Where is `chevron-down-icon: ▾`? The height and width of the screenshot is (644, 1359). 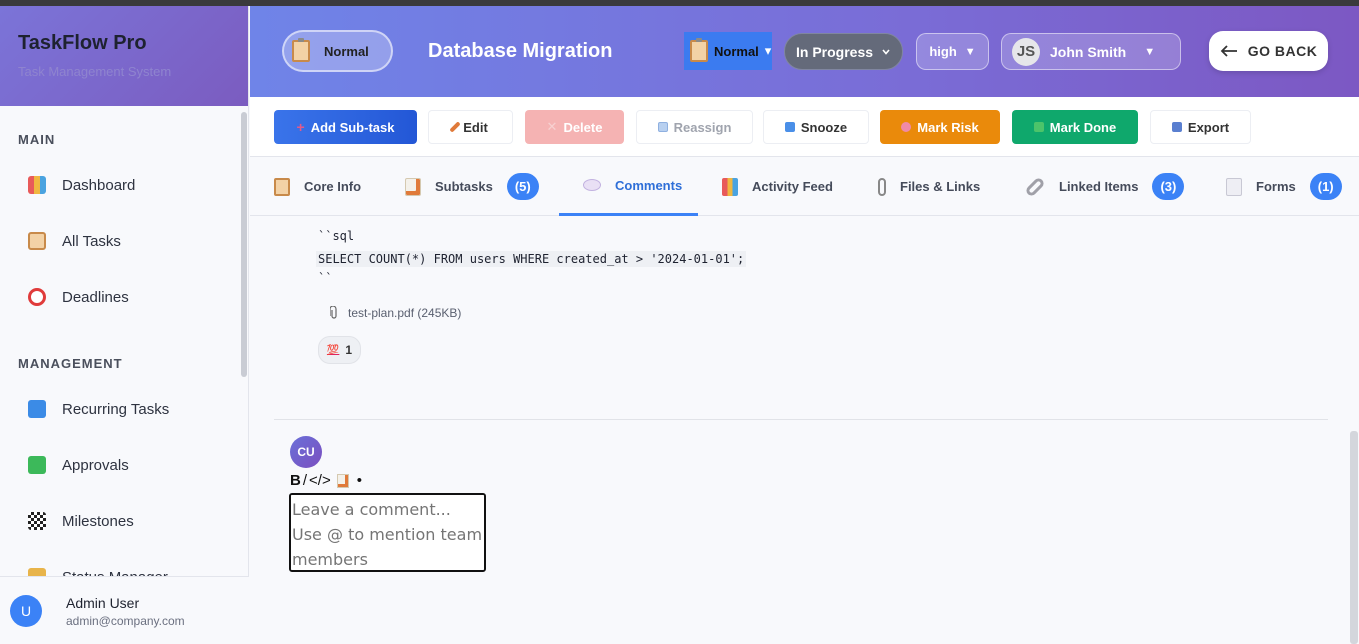 chevron-down-icon: ▾ is located at coordinates (768, 50).